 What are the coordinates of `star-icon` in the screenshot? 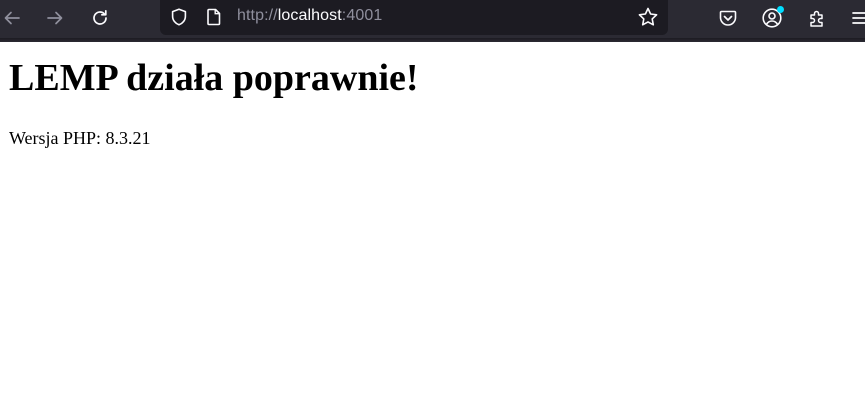 It's located at (648, 17).